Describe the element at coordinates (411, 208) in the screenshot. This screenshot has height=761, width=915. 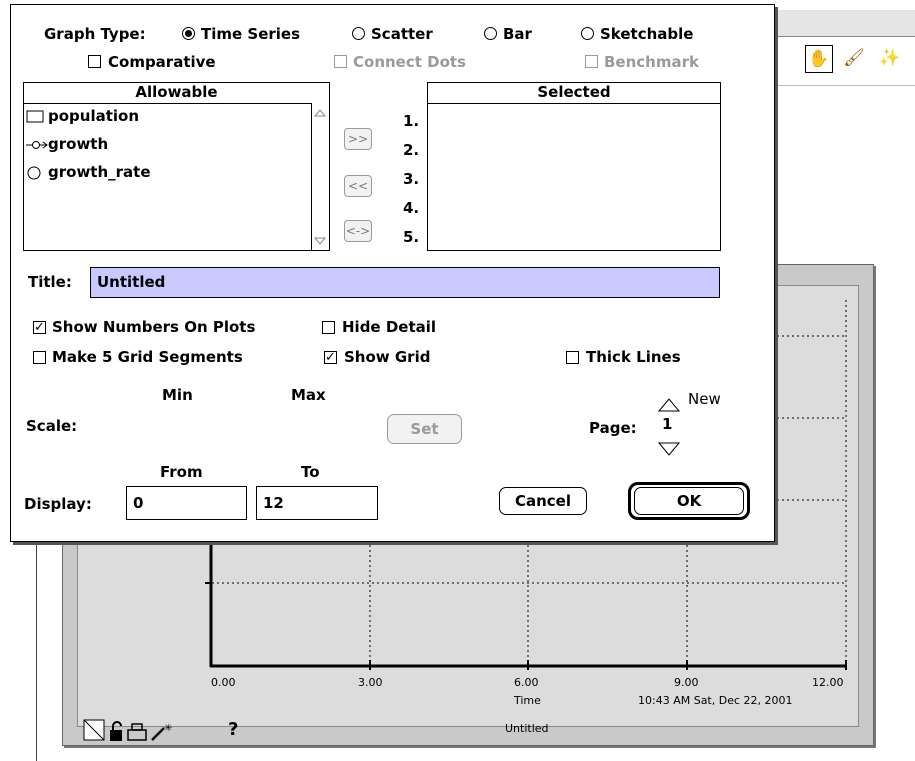
I see `slot-number: 4.` at that location.